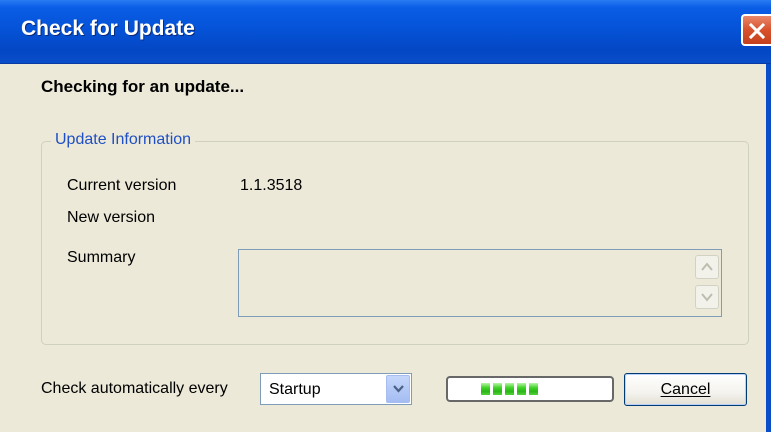 This screenshot has height=432, width=771. I want to click on auto-check-selected-value: Startup, so click(295, 389).